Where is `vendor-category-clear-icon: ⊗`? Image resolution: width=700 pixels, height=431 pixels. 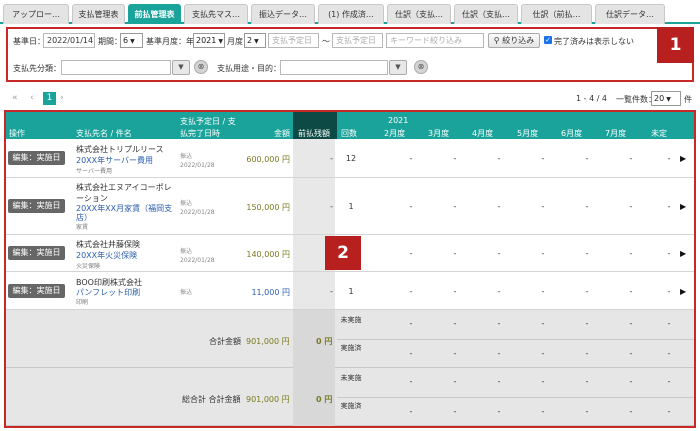 vendor-category-clear-icon: ⊗ is located at coordinates (201, 67).